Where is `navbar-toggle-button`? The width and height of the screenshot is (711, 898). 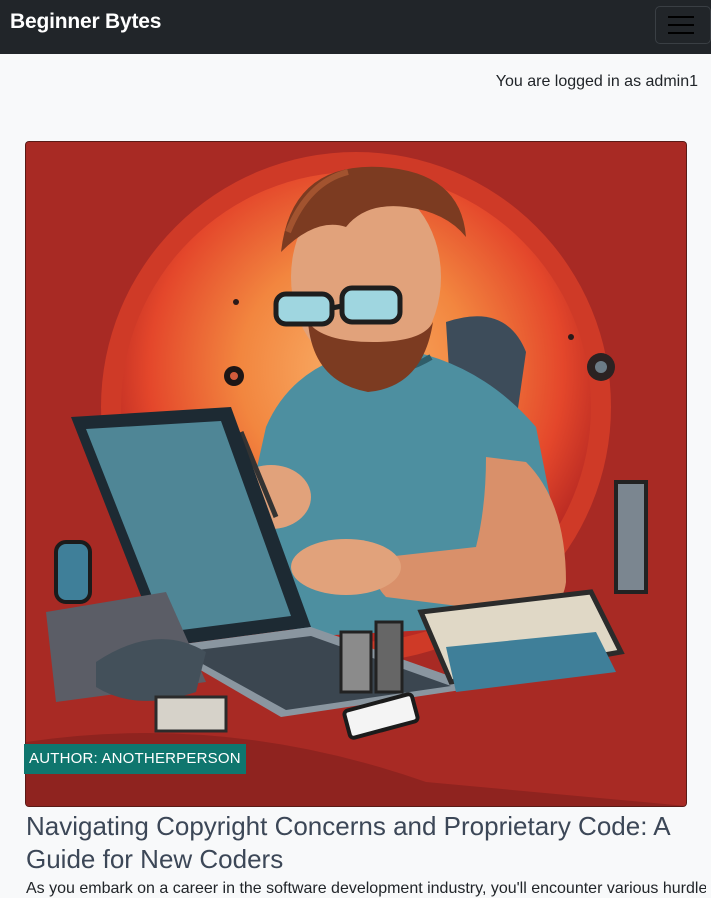 navbar-toggle-button is located at coordinates (683, 25).